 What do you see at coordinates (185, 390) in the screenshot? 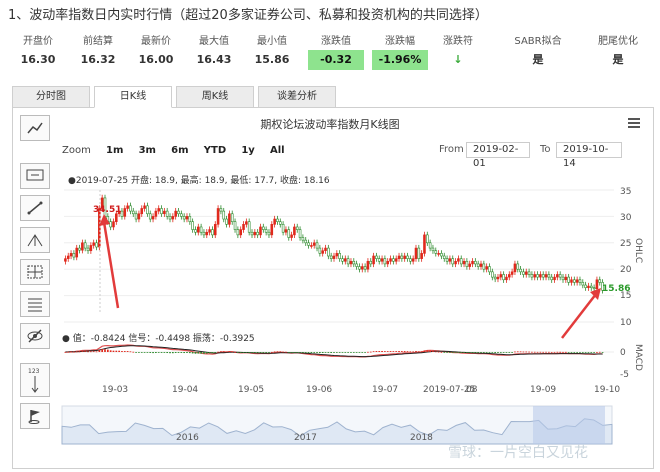
I see `x-tick: 19-04` at bounding box center [185, 390].